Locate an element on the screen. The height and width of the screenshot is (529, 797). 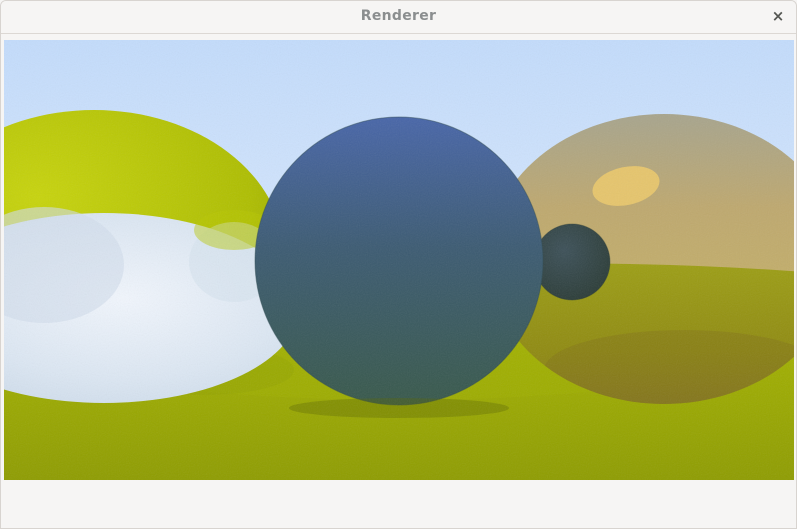
close-icon: × is located at coordinates (778, 16).